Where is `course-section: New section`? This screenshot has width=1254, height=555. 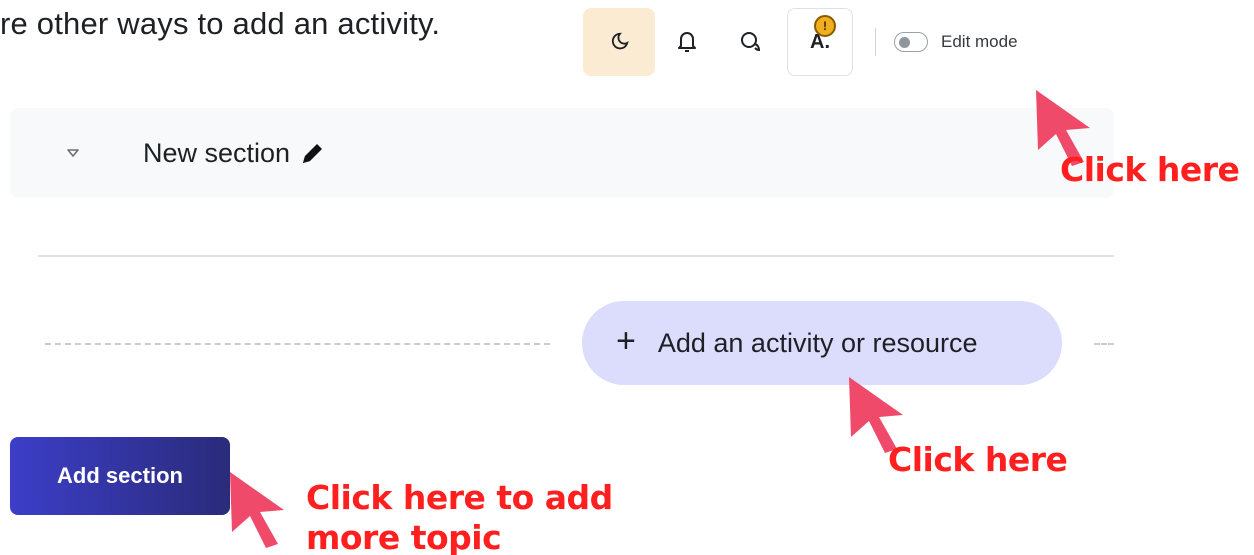
course-section: New section is located at coordinates (562, 153).